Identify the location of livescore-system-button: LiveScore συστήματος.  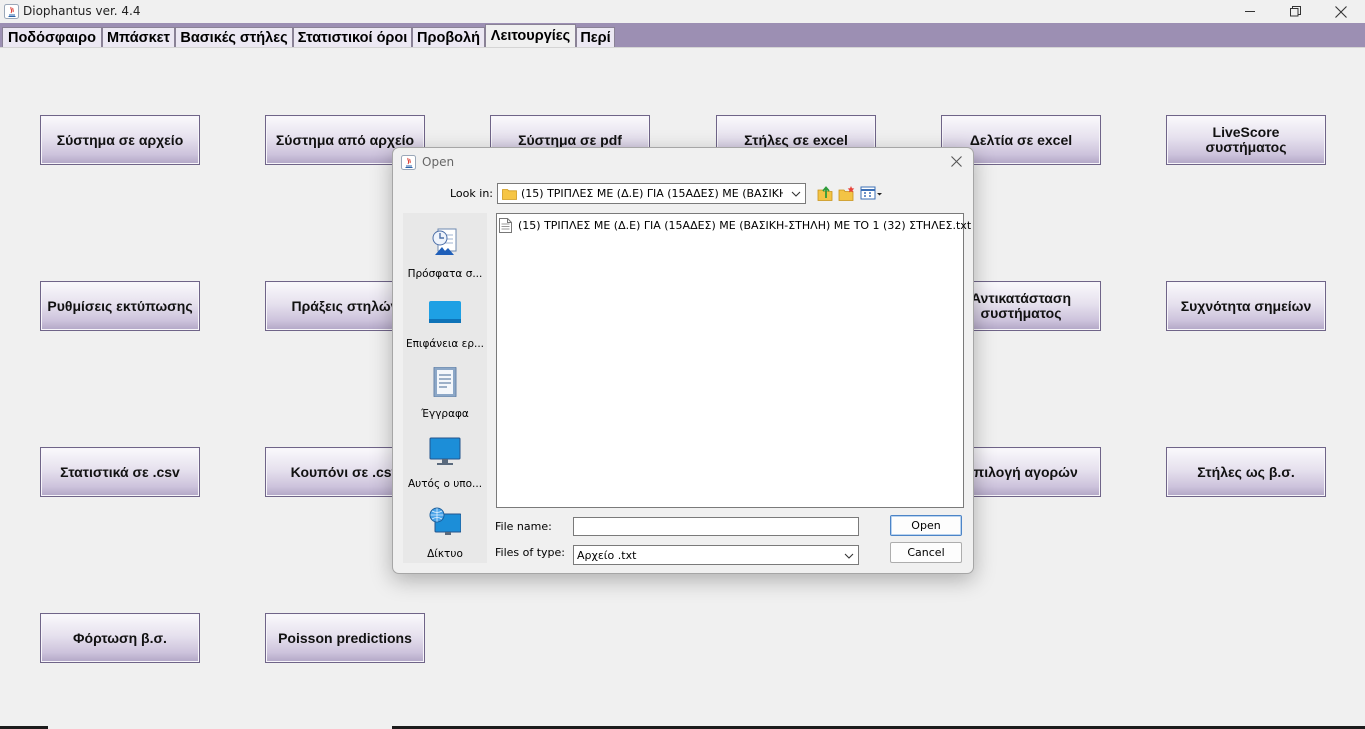
(1246, 140).